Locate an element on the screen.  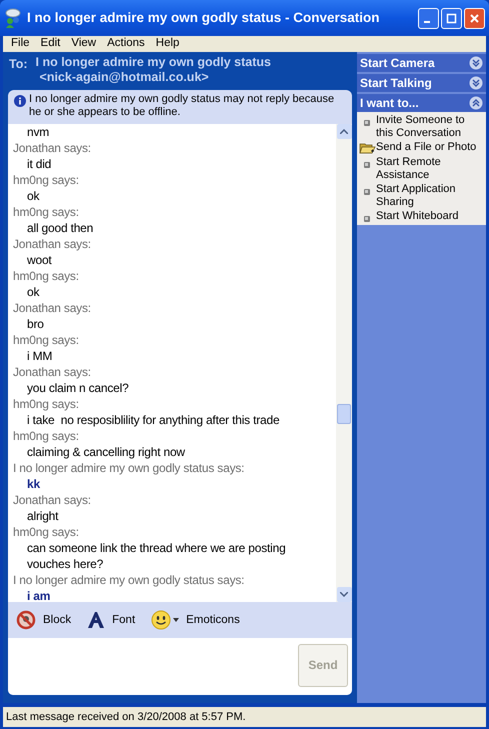
window-title: I no longer admire my own godly status - Conversation is located at coordinates (204, 17).